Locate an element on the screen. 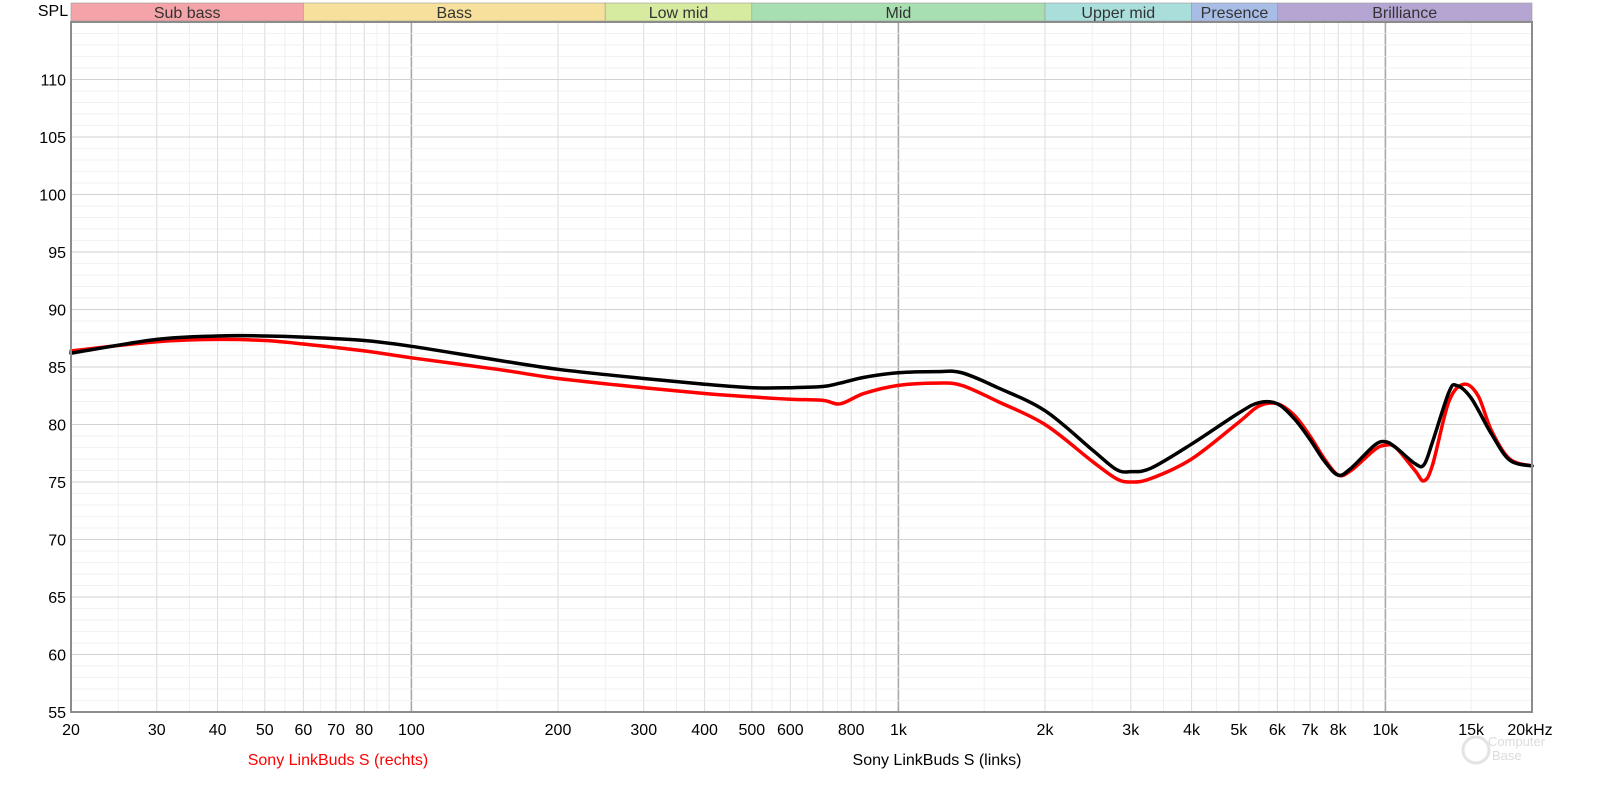 Image resolution: width=1600 pixels, height=794 pixels. x-tick-label: 6k is located at coordinates (1278, 730).